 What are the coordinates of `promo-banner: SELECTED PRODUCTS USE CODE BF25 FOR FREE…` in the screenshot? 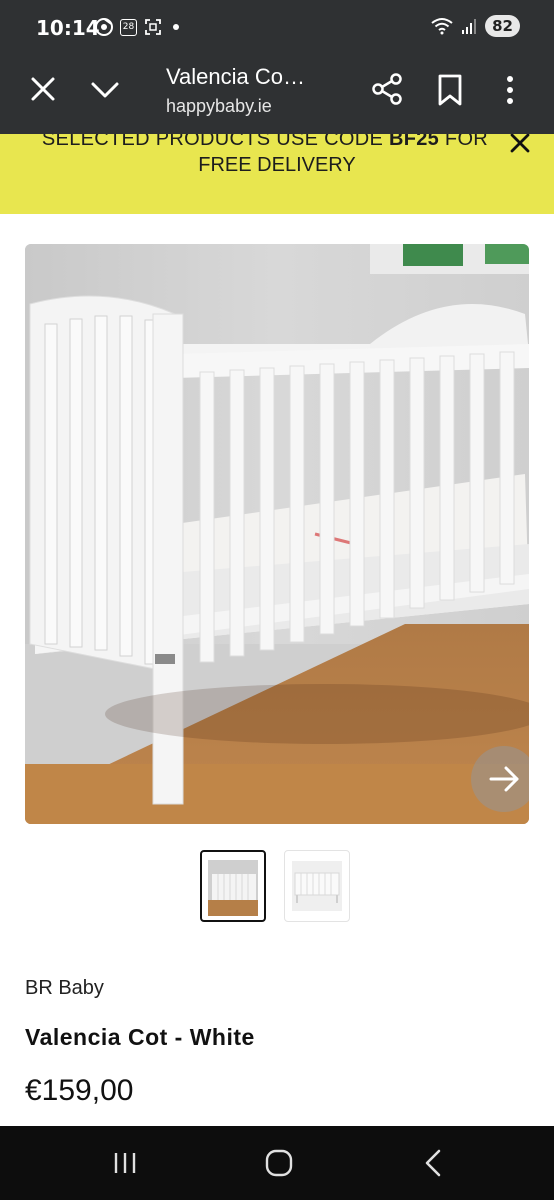 It's located at (277, 174).